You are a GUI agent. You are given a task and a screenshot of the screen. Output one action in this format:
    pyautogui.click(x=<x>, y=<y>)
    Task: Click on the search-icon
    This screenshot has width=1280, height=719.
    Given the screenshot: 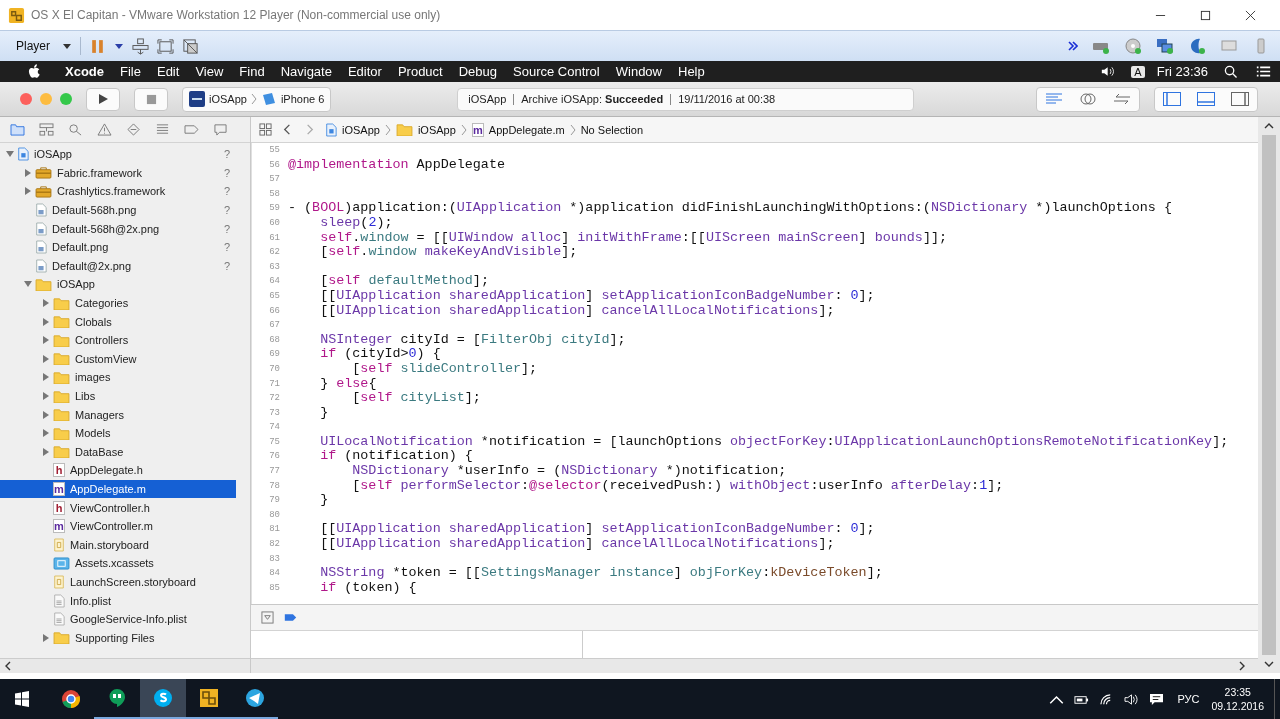 What is the action you would take?
    pyautogui.click(x=1230, y=71)
    